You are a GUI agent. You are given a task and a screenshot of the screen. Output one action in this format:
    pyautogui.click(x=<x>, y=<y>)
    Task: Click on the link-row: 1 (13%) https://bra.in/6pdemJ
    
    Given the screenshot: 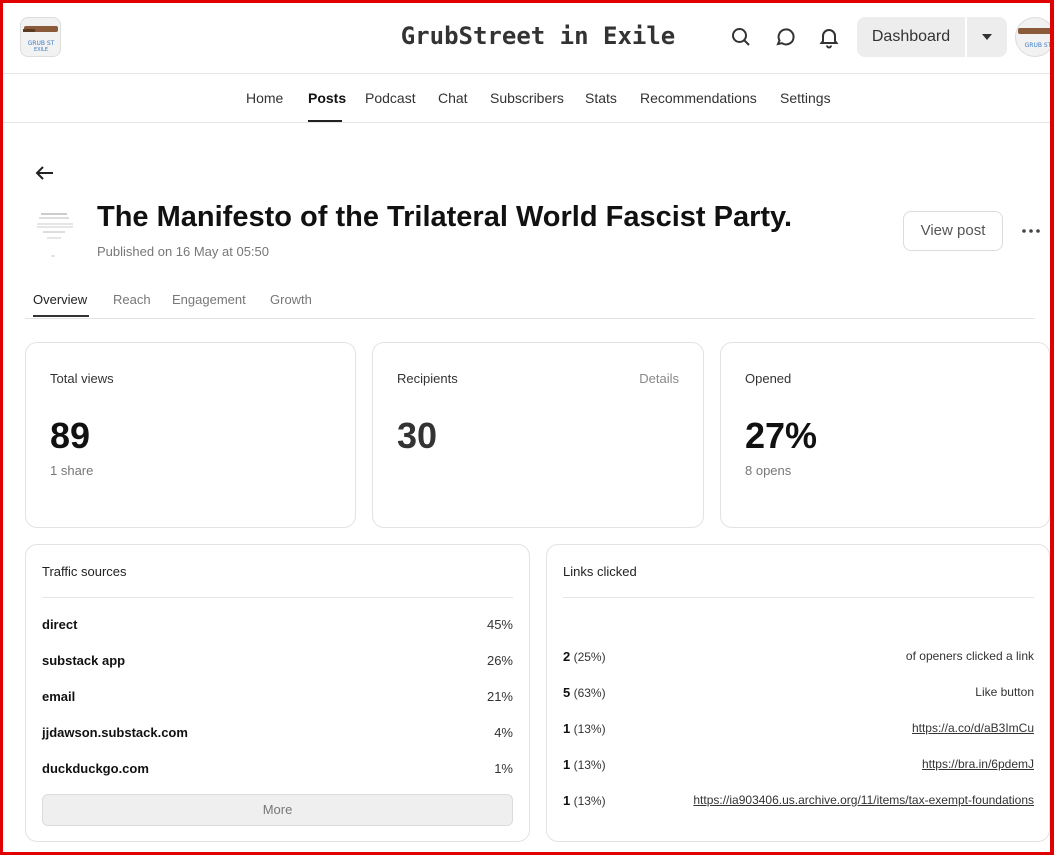 What is the action you would take?
    pyautogui.click(x=798, y=767)
    